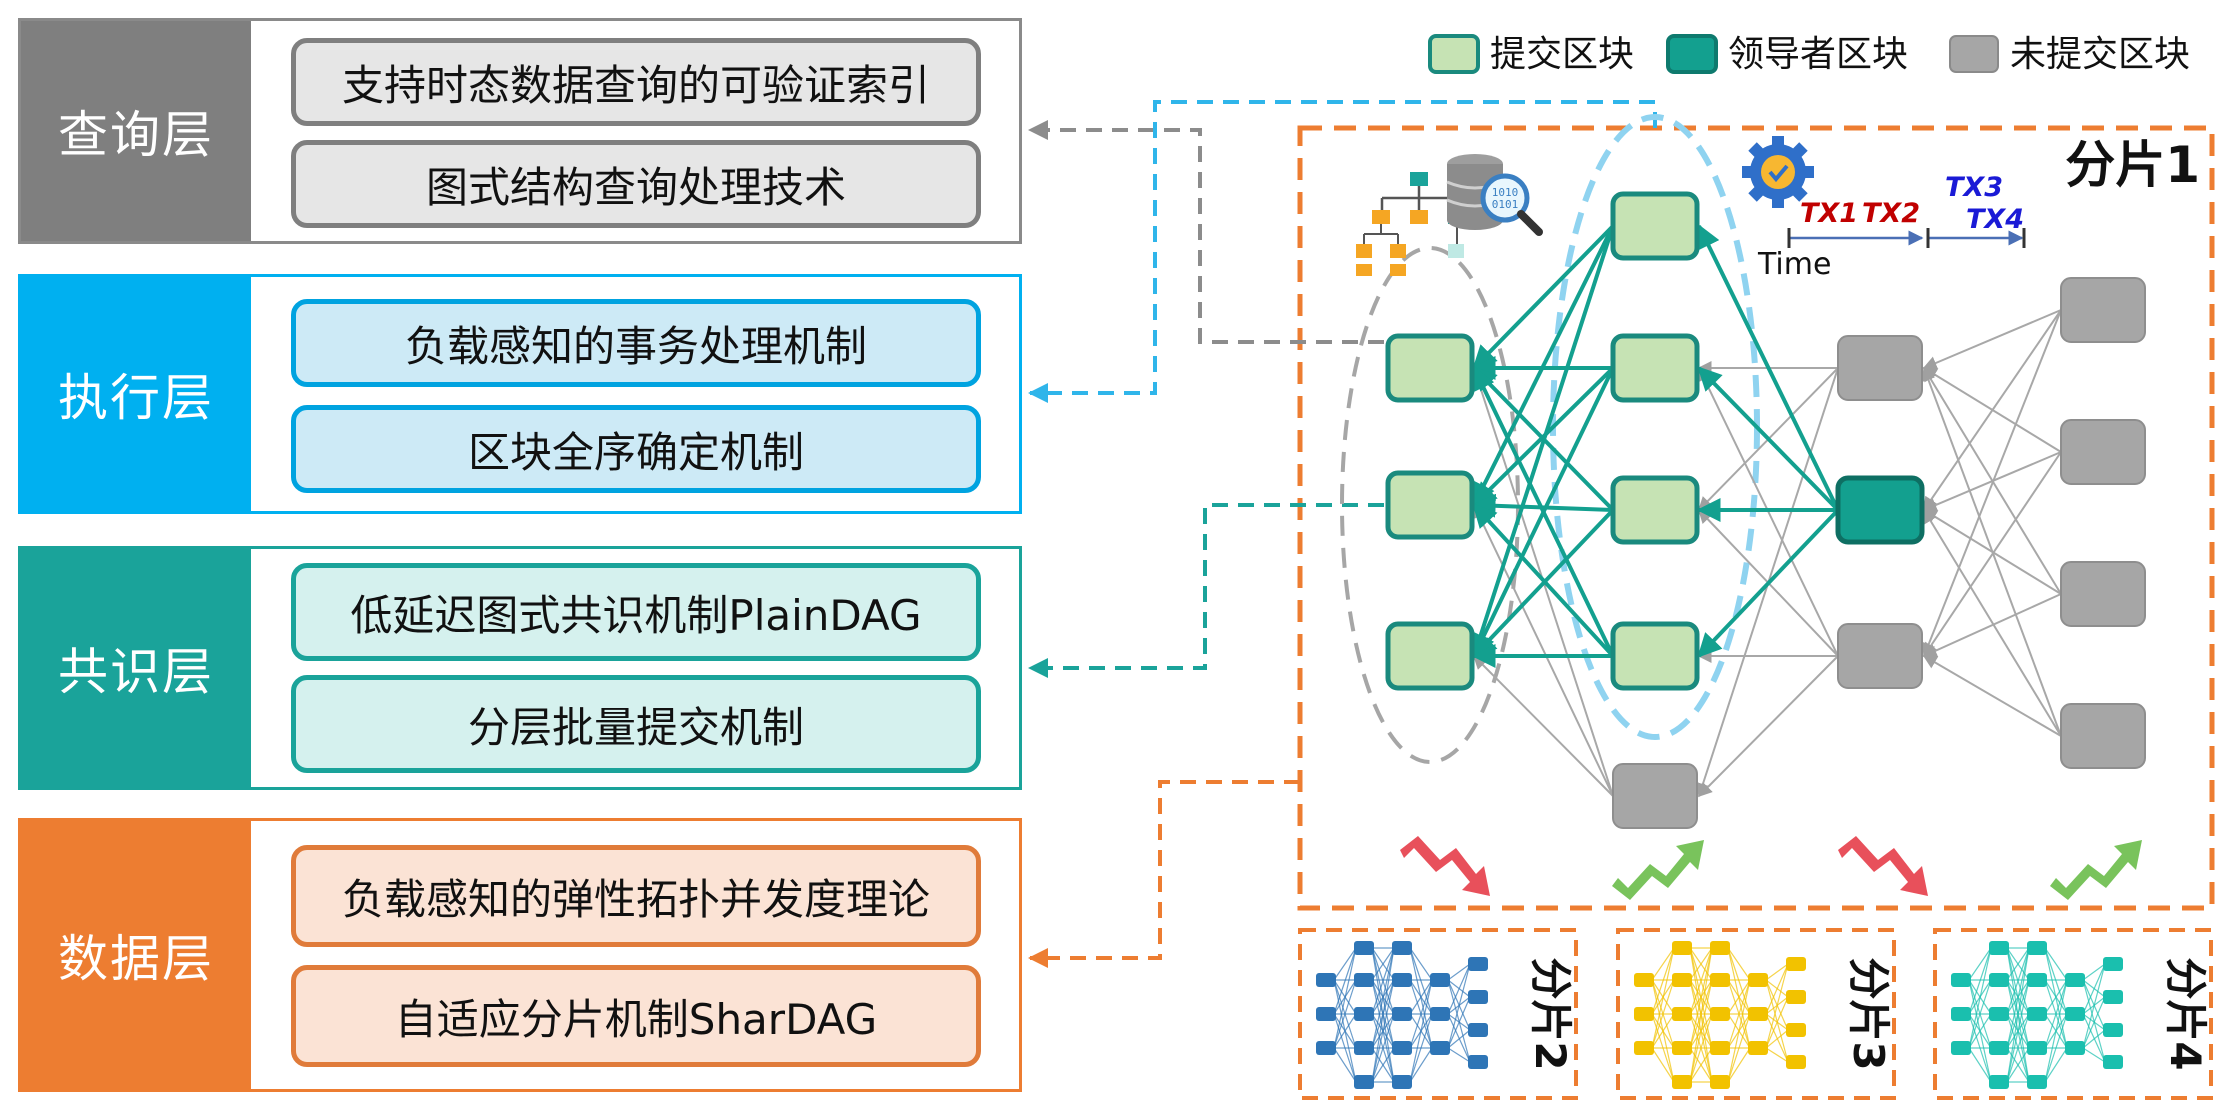 The width and height of the screenshot is (2233, 1111). I want to click on arrow-to-consensus-layer, so click(1206, 590).